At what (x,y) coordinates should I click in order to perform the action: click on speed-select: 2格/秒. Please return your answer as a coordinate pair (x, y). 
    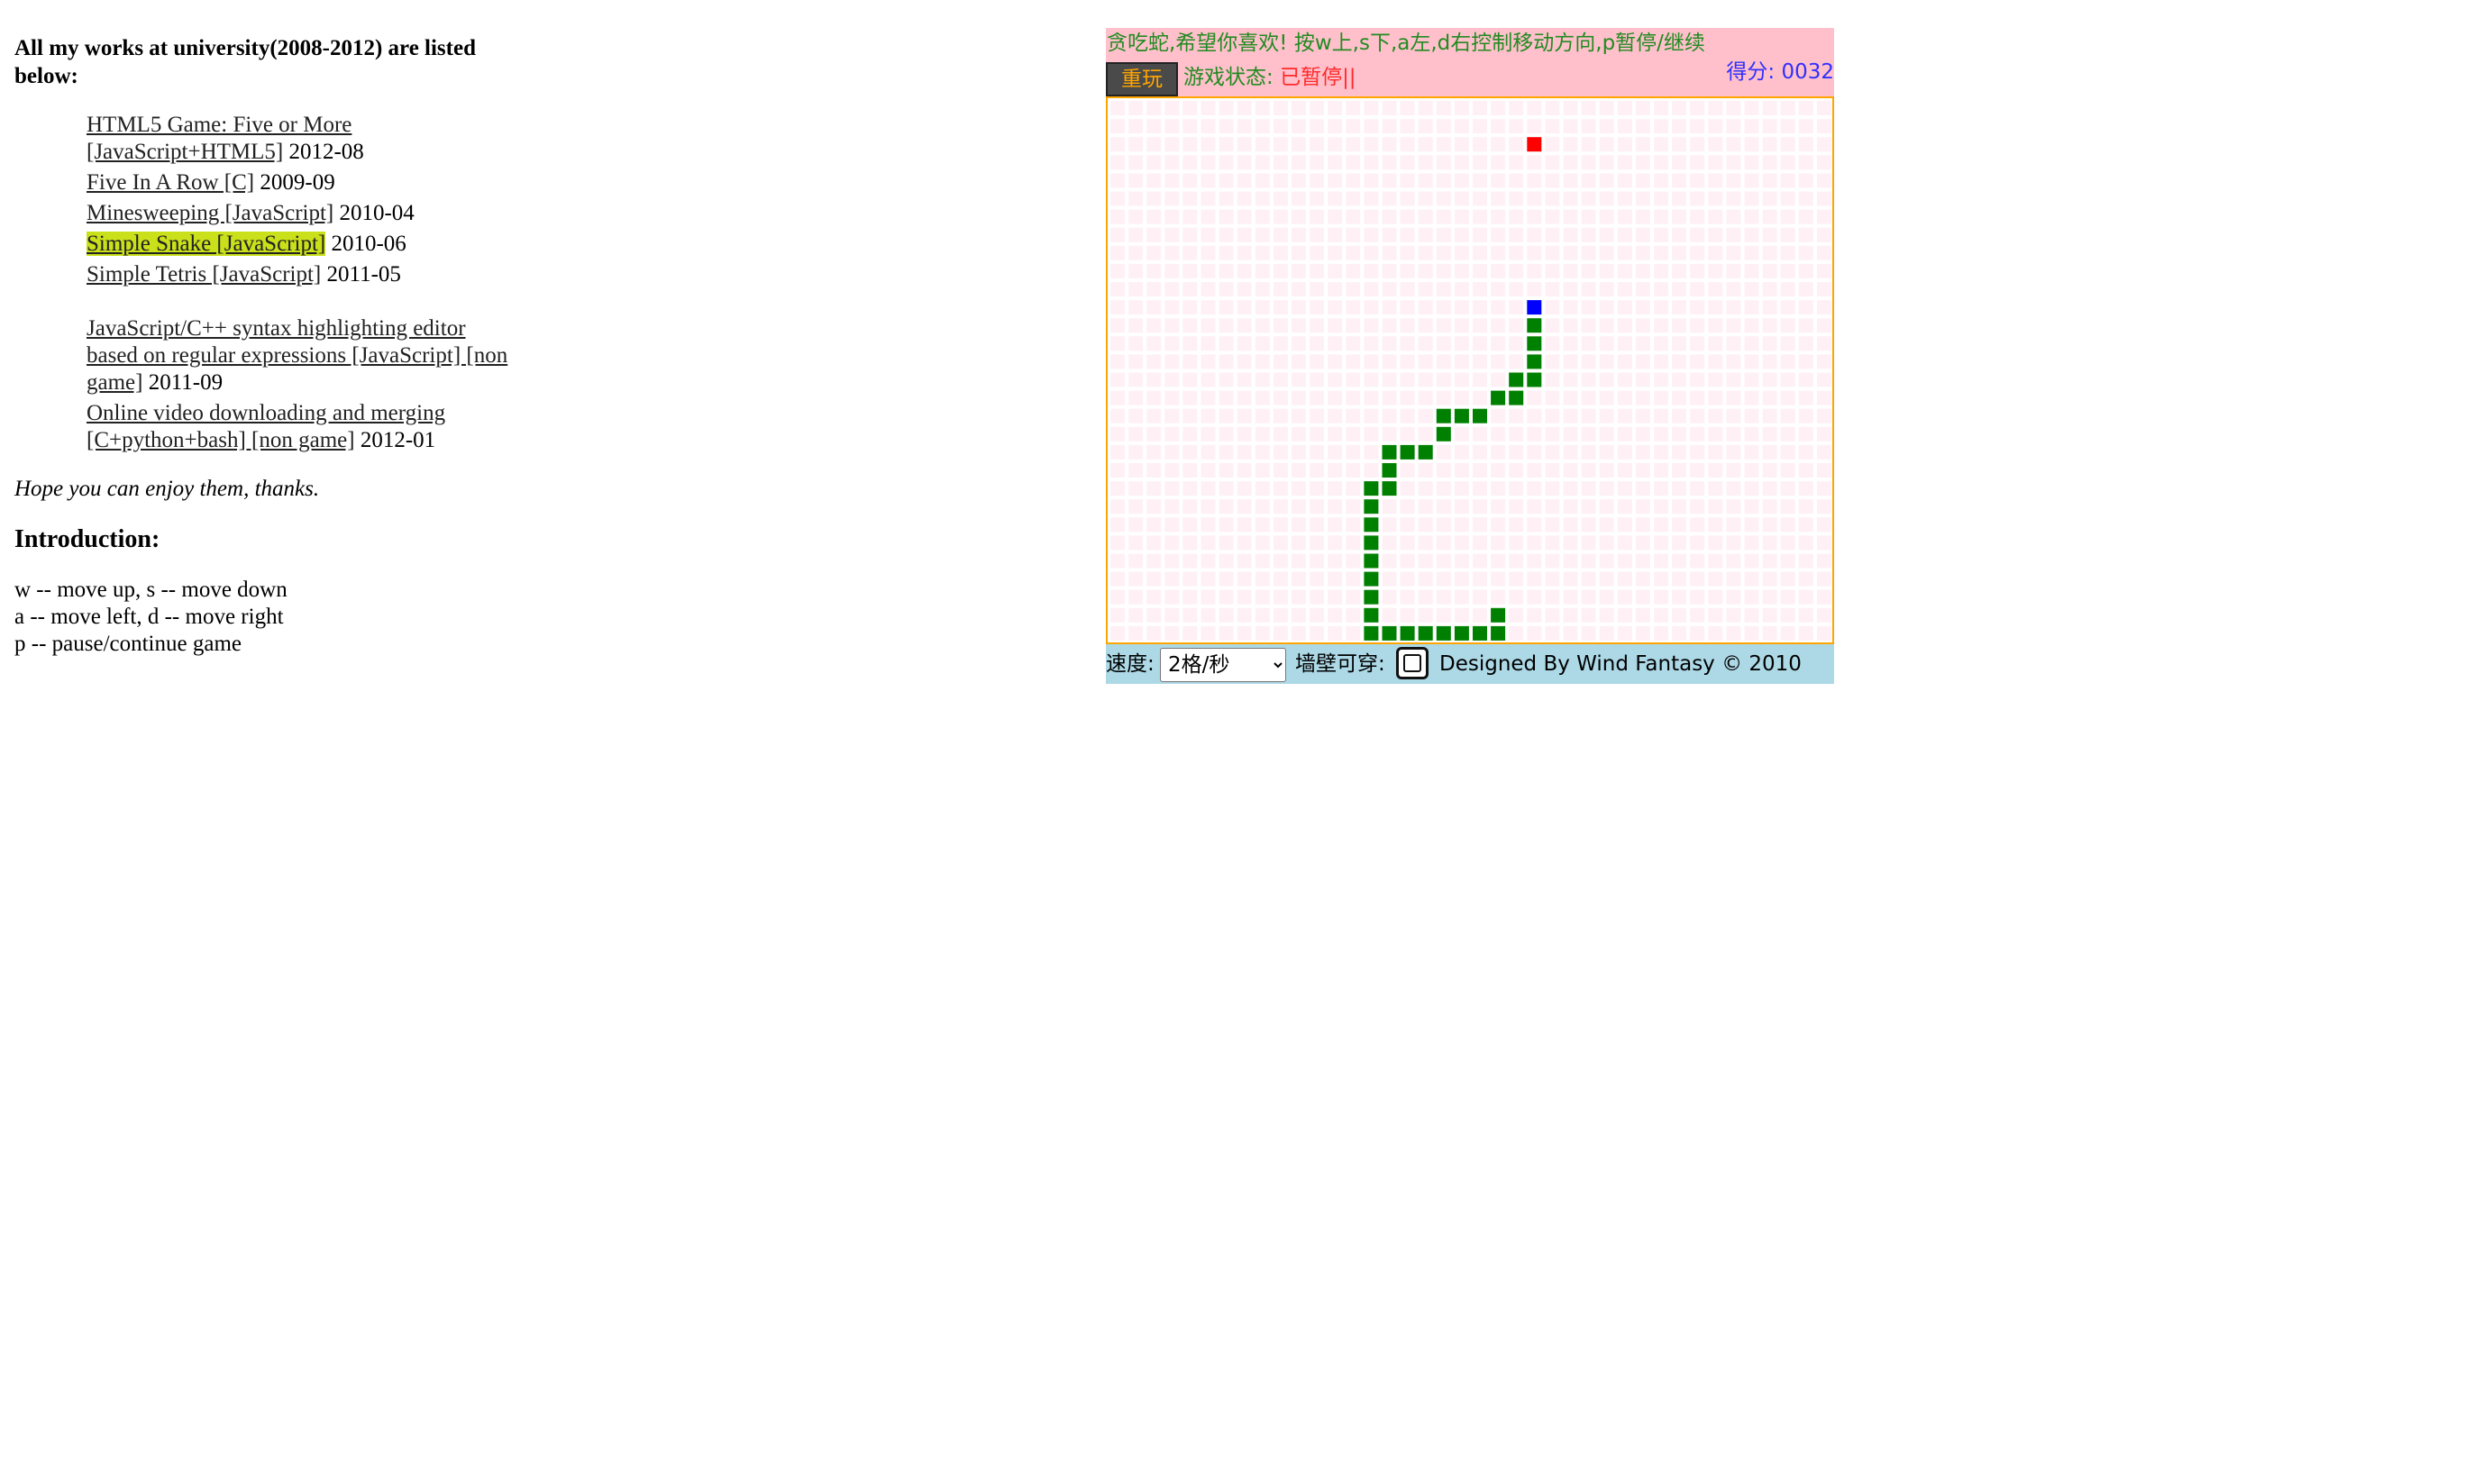
    Looking at the image, I should click on (1223, 665).